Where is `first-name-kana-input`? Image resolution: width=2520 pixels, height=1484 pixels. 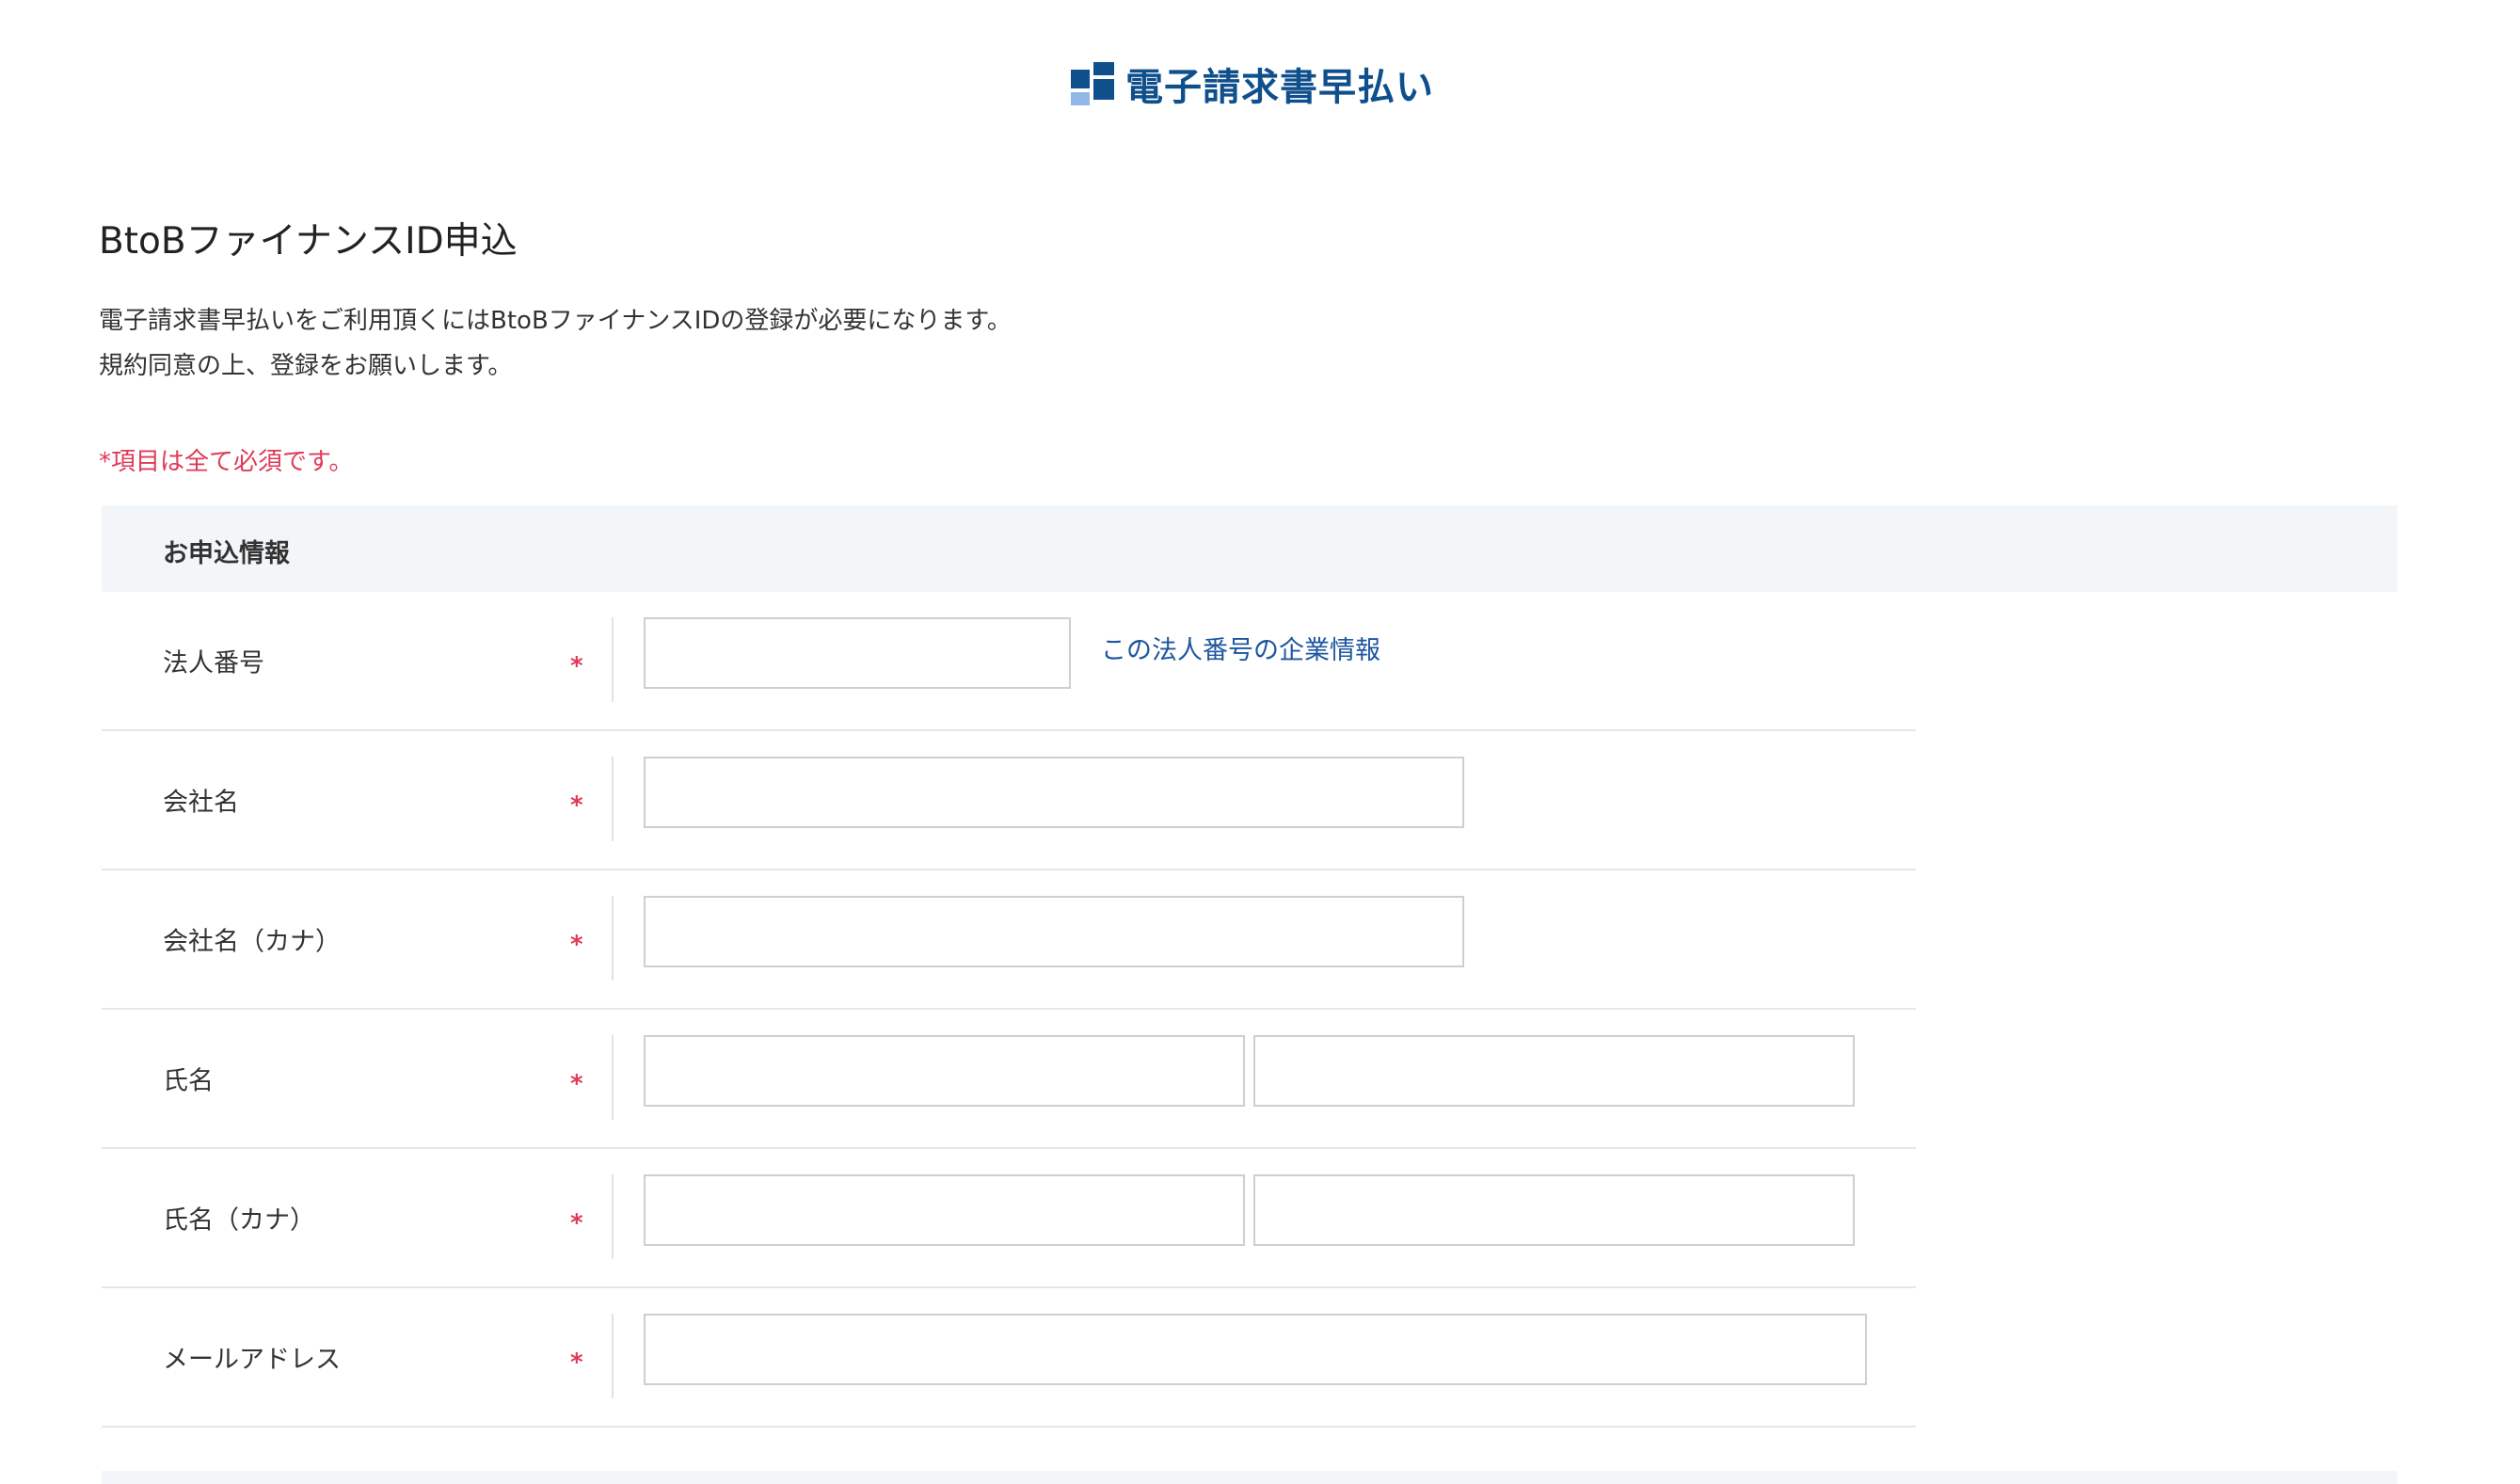 first-name-kana-input is located at coordinates (1554, 1210).